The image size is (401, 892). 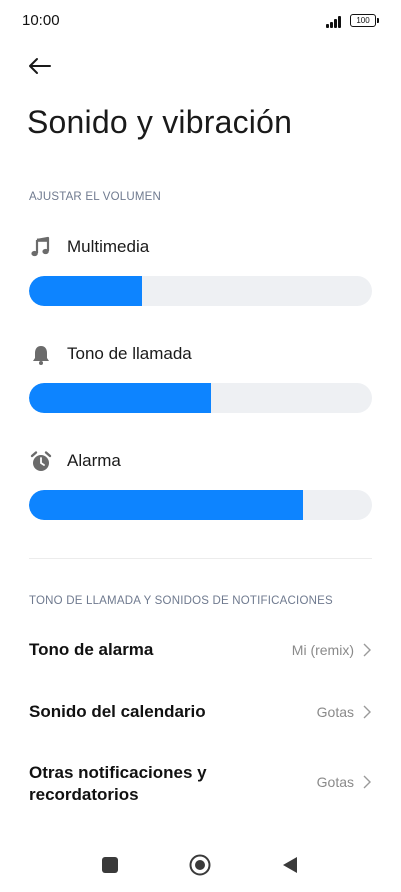 What do you see at coordinates (40, 246) in the screenshot?
I see `music-note-icon` at bounding box center [40, 246].